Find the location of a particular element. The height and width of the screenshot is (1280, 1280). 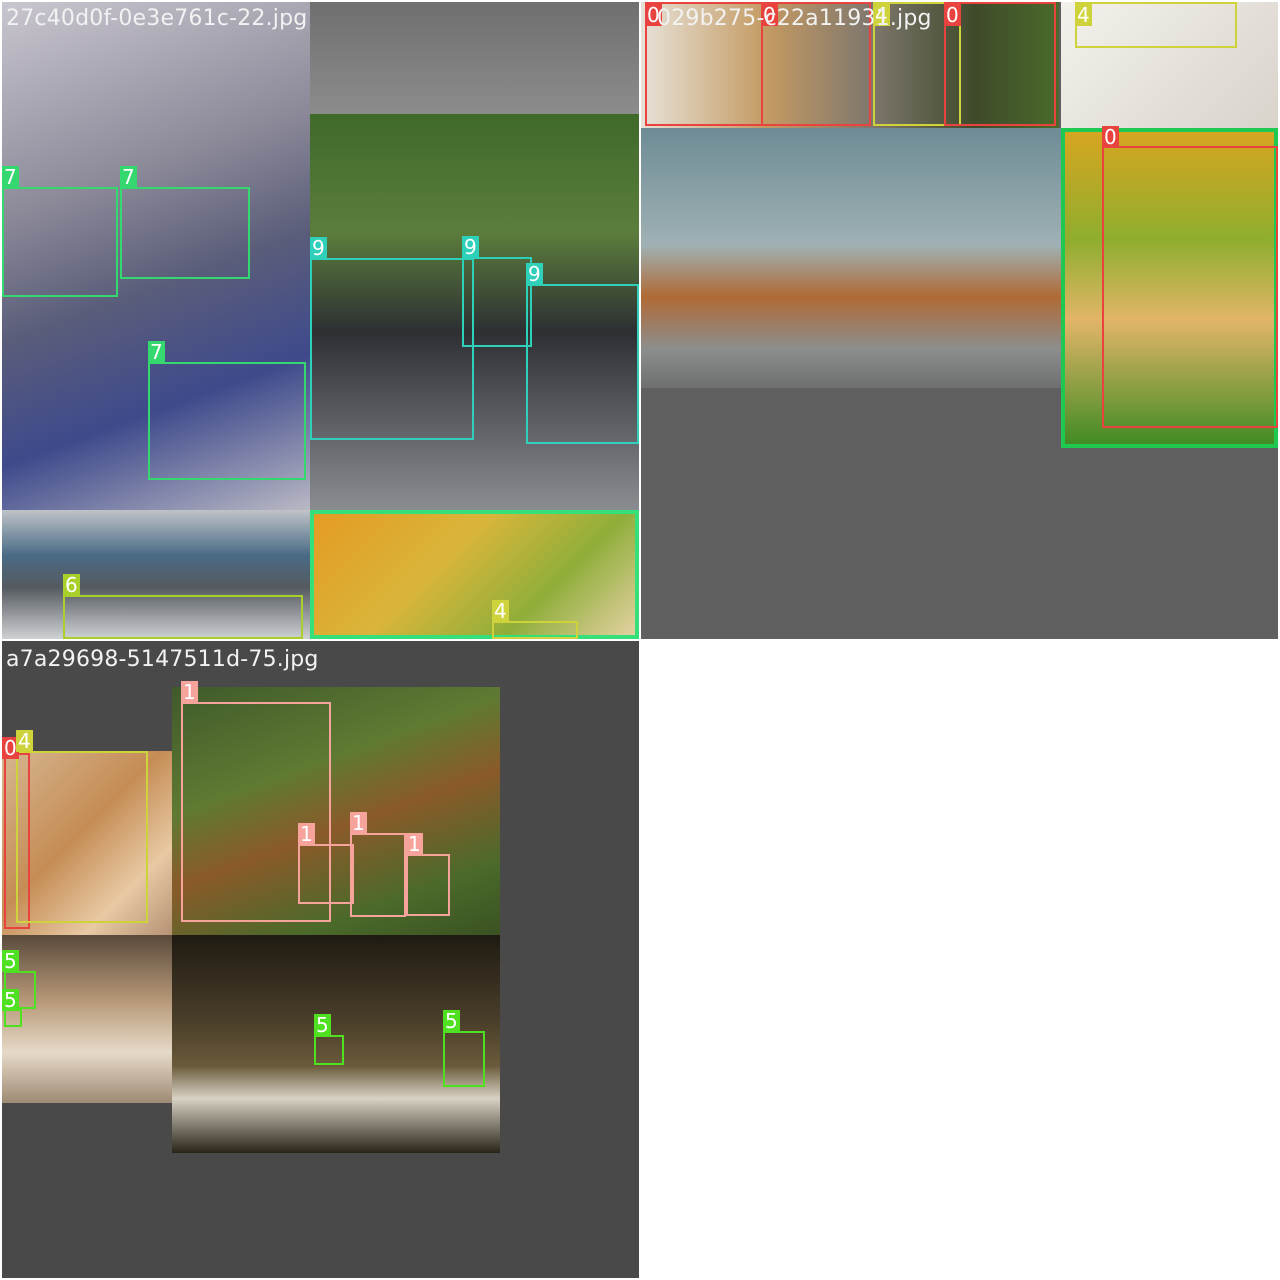

background-gradient is located at coordinates (474, 58).